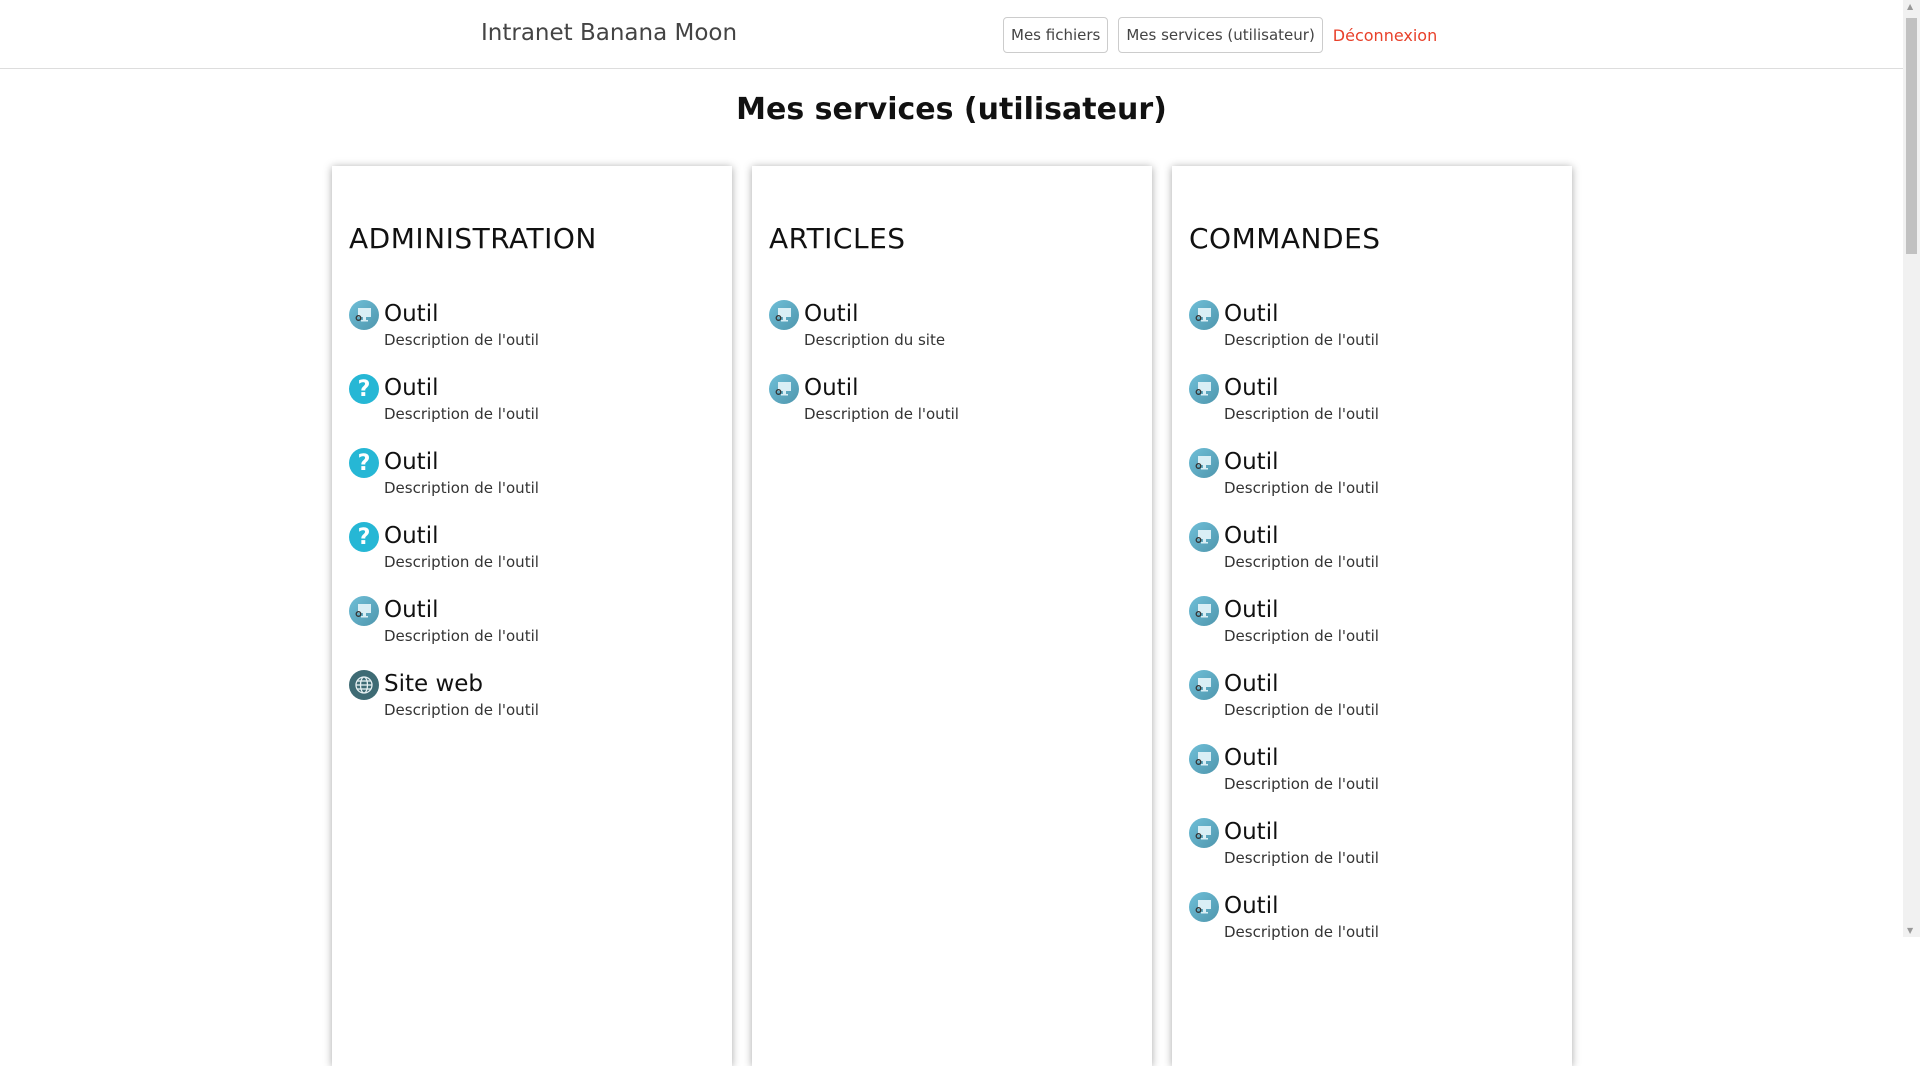 Image resolution: width=1920 pixels, height=1066 pixels. I want to click on service-item: Outil Description du site, so click(951, 336).